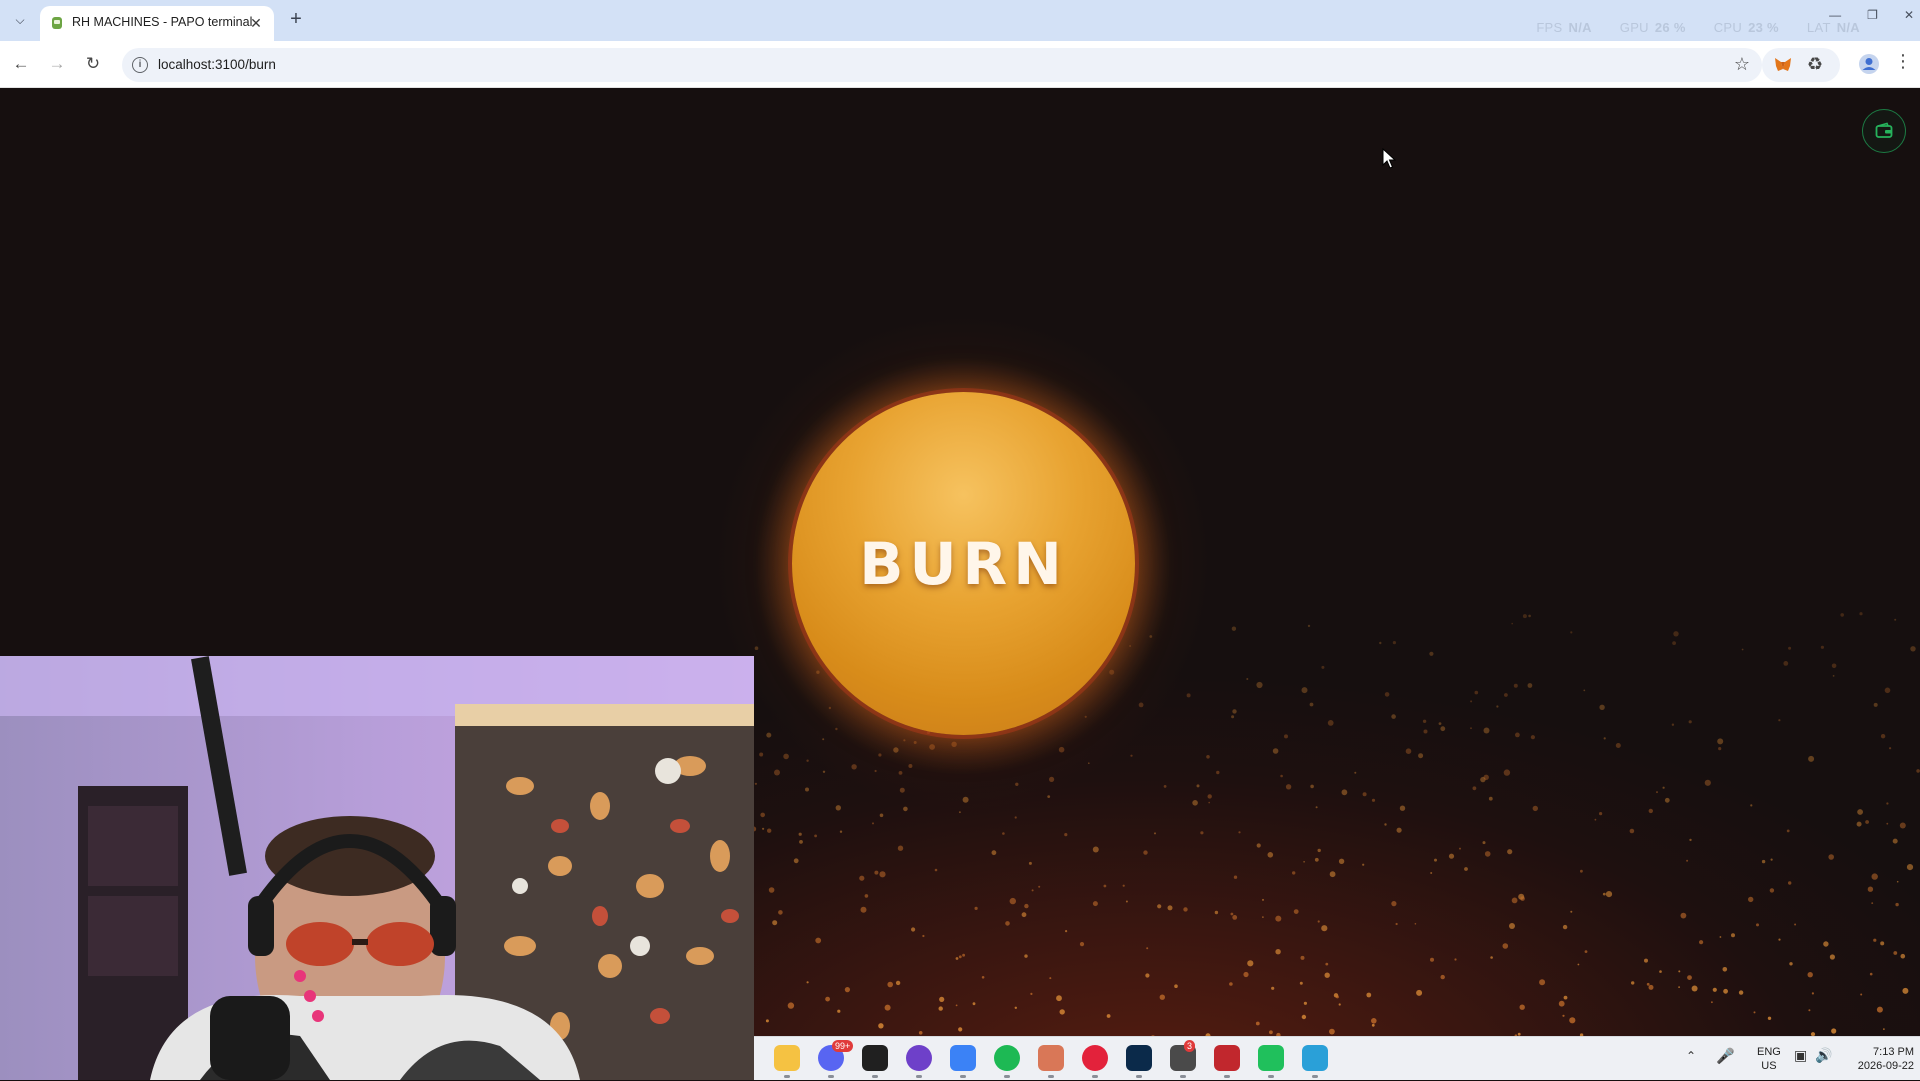 This screenshot has height=1081, width=1920. Describe the element at coordinates (1007, 1058) in the screenshot. I see `spotify-icon` at that location.